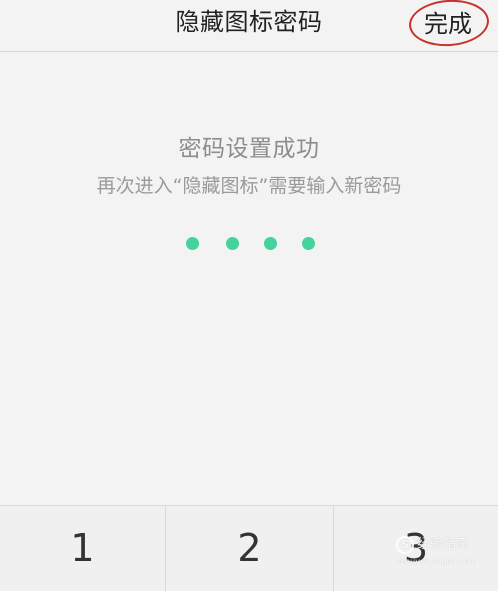 Image resolution: width=498 pixels, height=591 pixels. Describe the element at coordinates (249, 186) in the screenshot. I see `password-success-message: 再次进入“隐藏图标”需要输入新密码` at that location.